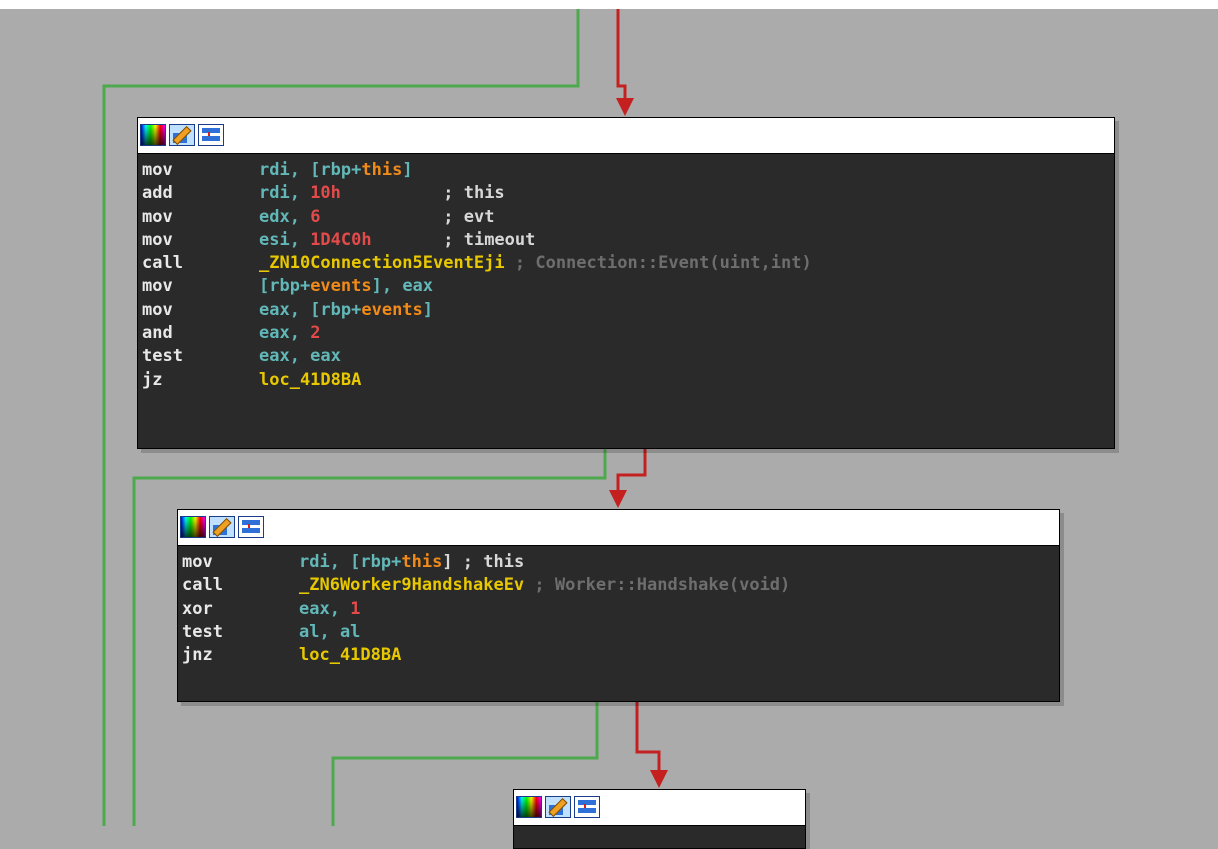 The height and width of the screenshot is (849, 1218). What do you see at coordinates (628, 356) in the screenshot?
I see `instruction-line: test eax, eax` at bounding box center [628, 356].